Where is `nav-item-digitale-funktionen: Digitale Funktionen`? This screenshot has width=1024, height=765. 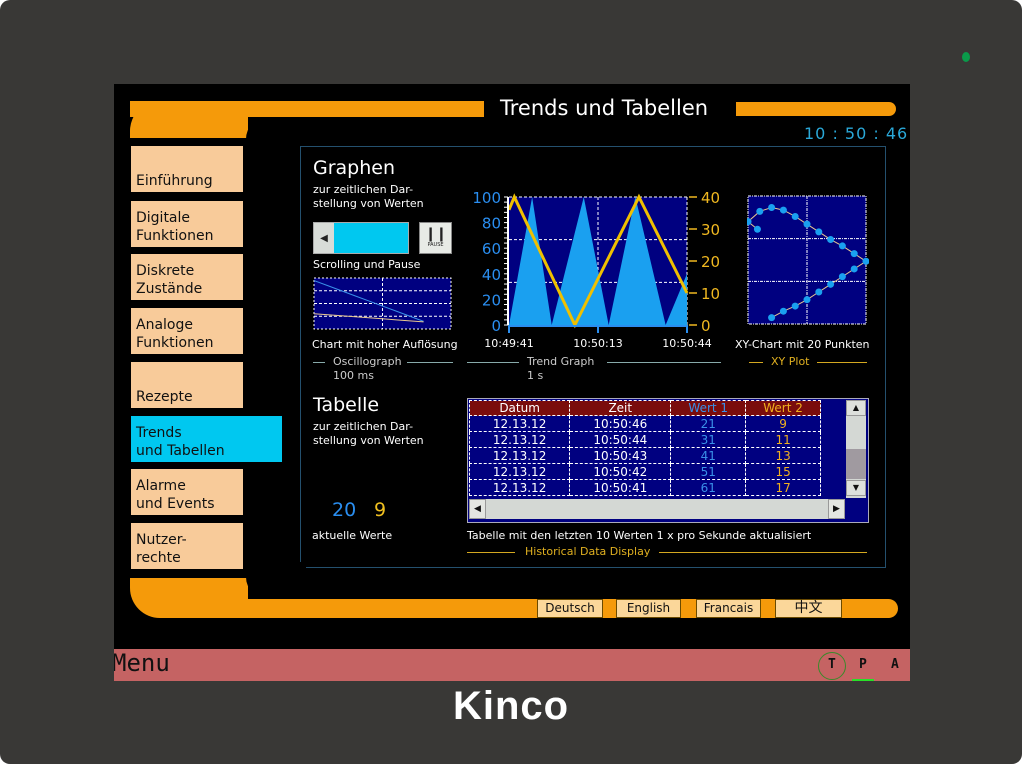
nav-item-digitale-funktionen: Digitale Funktionen is located at coordinates (187, 224).